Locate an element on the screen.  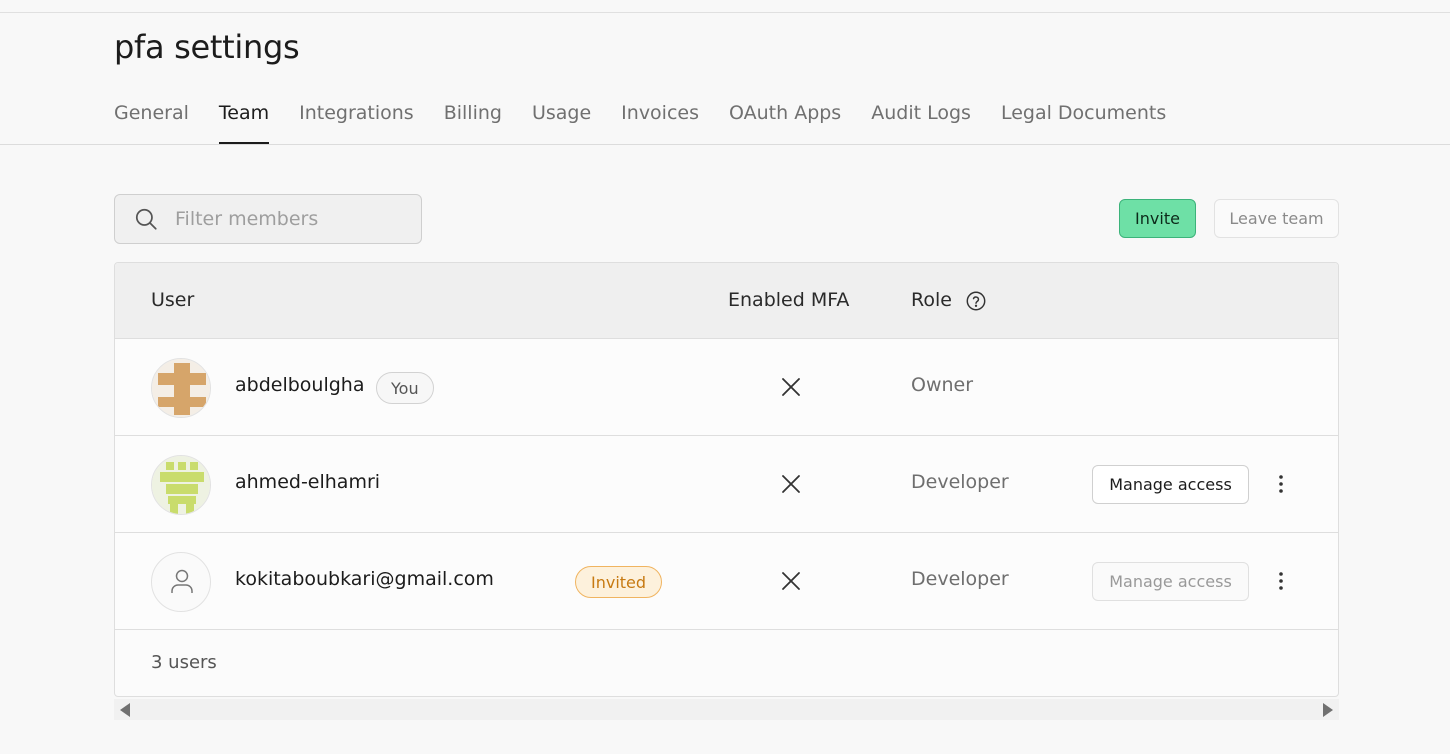
user-email: kokitaboubkari@gmail.com is located at coordinates (364, 579).